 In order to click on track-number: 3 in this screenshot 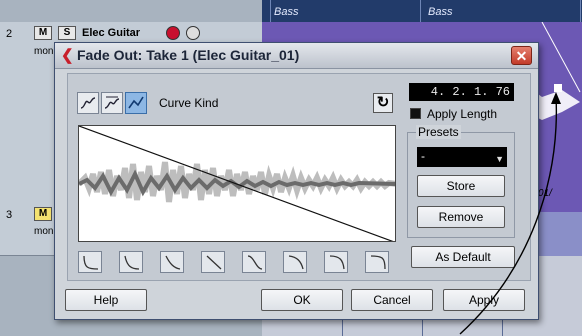, I will do `click(9, 215)`.